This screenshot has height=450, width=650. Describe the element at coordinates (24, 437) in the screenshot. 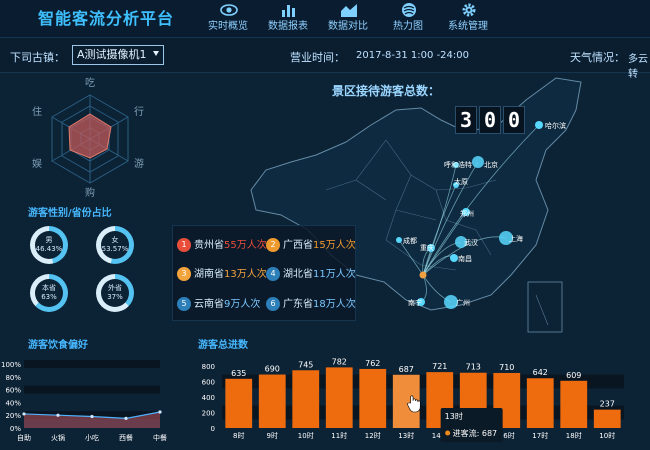

I see `x-tick-label: 自助` at that location.